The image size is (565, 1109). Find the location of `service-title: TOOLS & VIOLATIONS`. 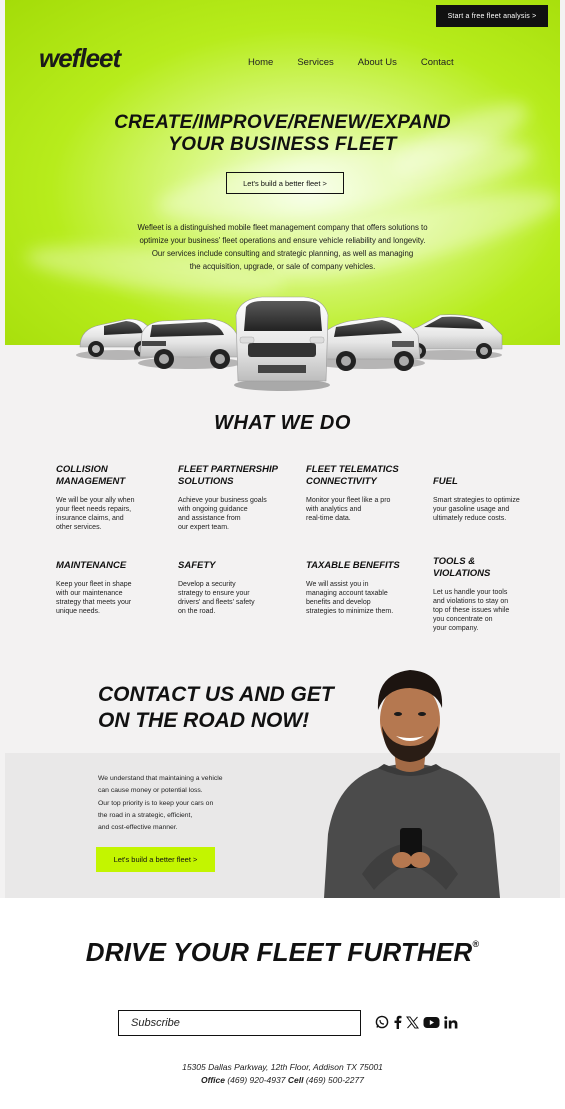

service-title: TOOLS & VIOLATIONS is located at coordinates (489, 568).